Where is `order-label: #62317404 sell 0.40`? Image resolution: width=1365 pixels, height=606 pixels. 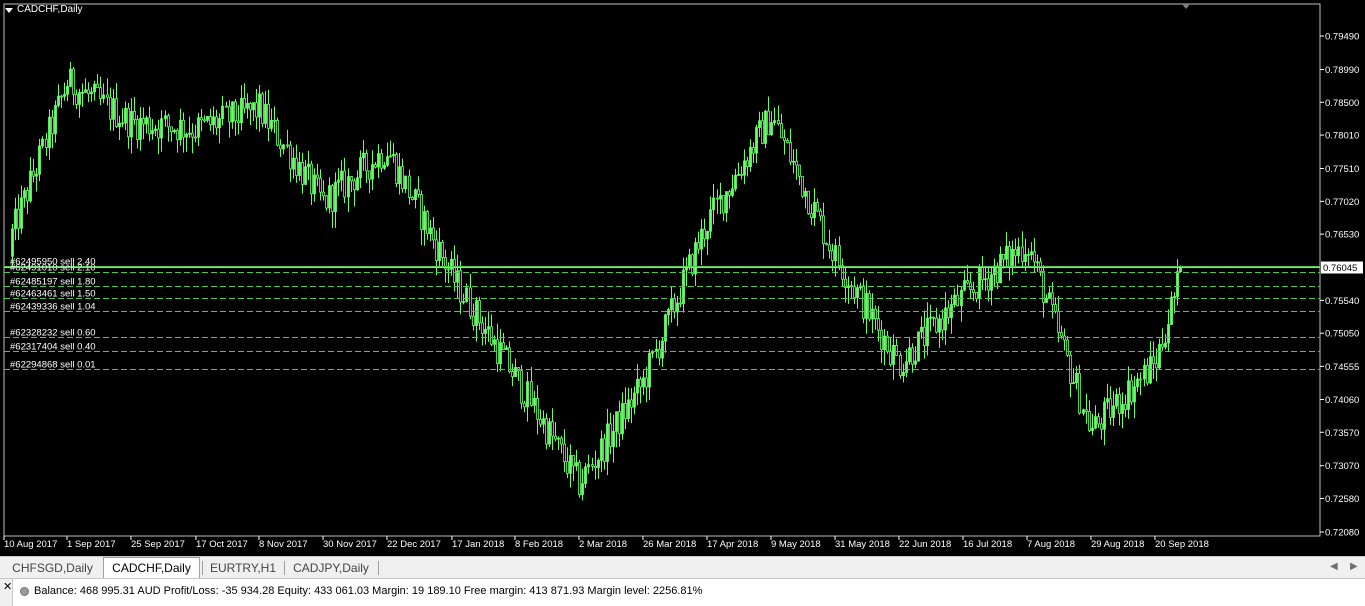 order-label: #62317404 sell 0.40 is located at coordinates (53, 347).